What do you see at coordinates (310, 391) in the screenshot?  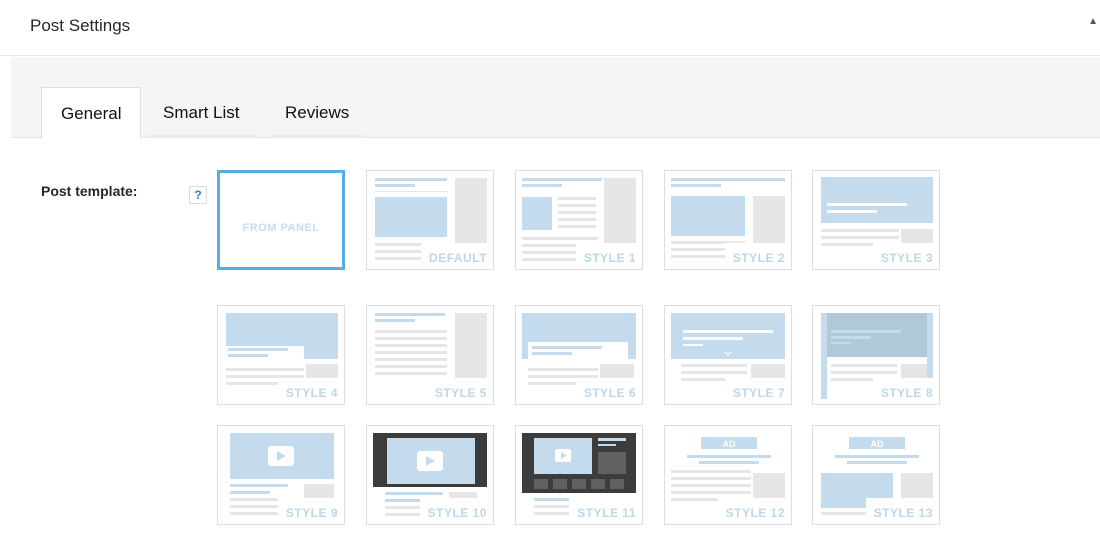 I see `template-label: STYLE 4` at bounding box center [310, 391].